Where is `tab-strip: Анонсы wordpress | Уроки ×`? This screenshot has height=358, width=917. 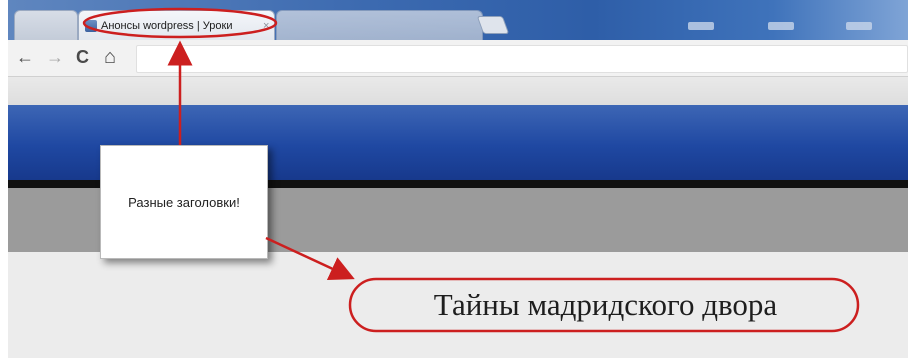
tab-strip: Анонсы wordpress | Уроки × is located at coordinates (458, 20).